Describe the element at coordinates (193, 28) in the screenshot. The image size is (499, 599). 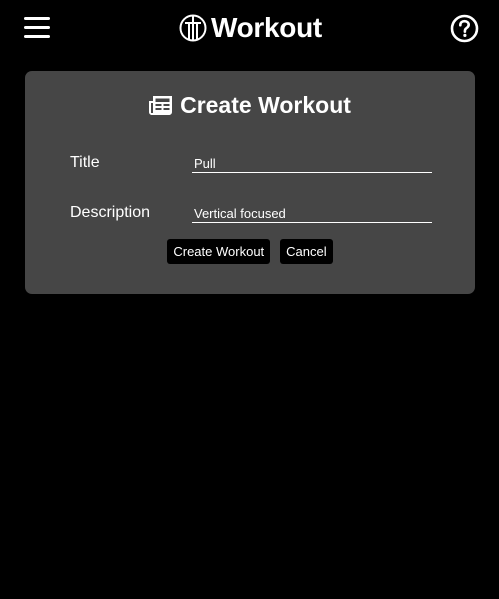
I see `workout-logo-icon` at that location.